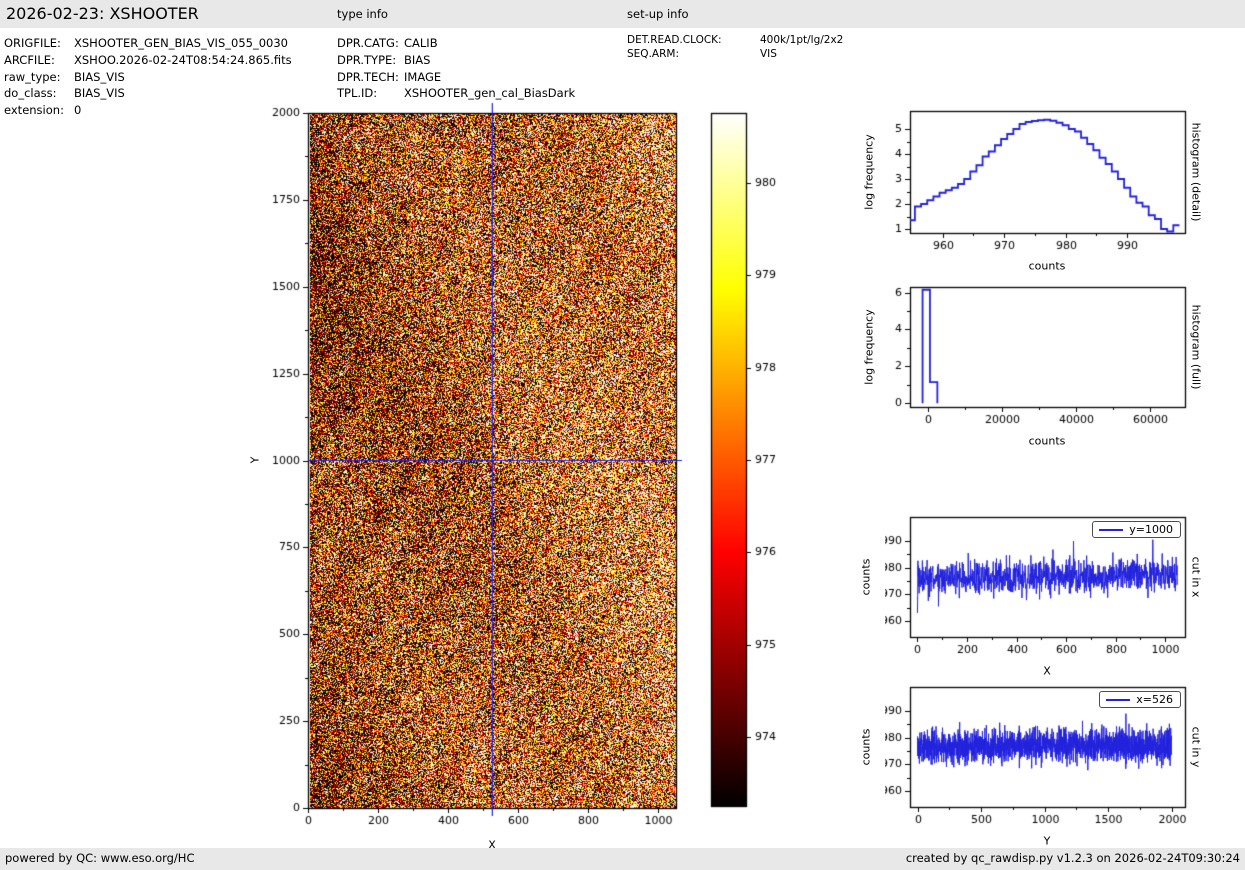 The width and height of the screenshot is (1245, 870). What do you see at coordinates (802, 40) in the screenshot?
I see `field-value: 400k/1pt/lg/2x2` at bounding box center [802, 40].